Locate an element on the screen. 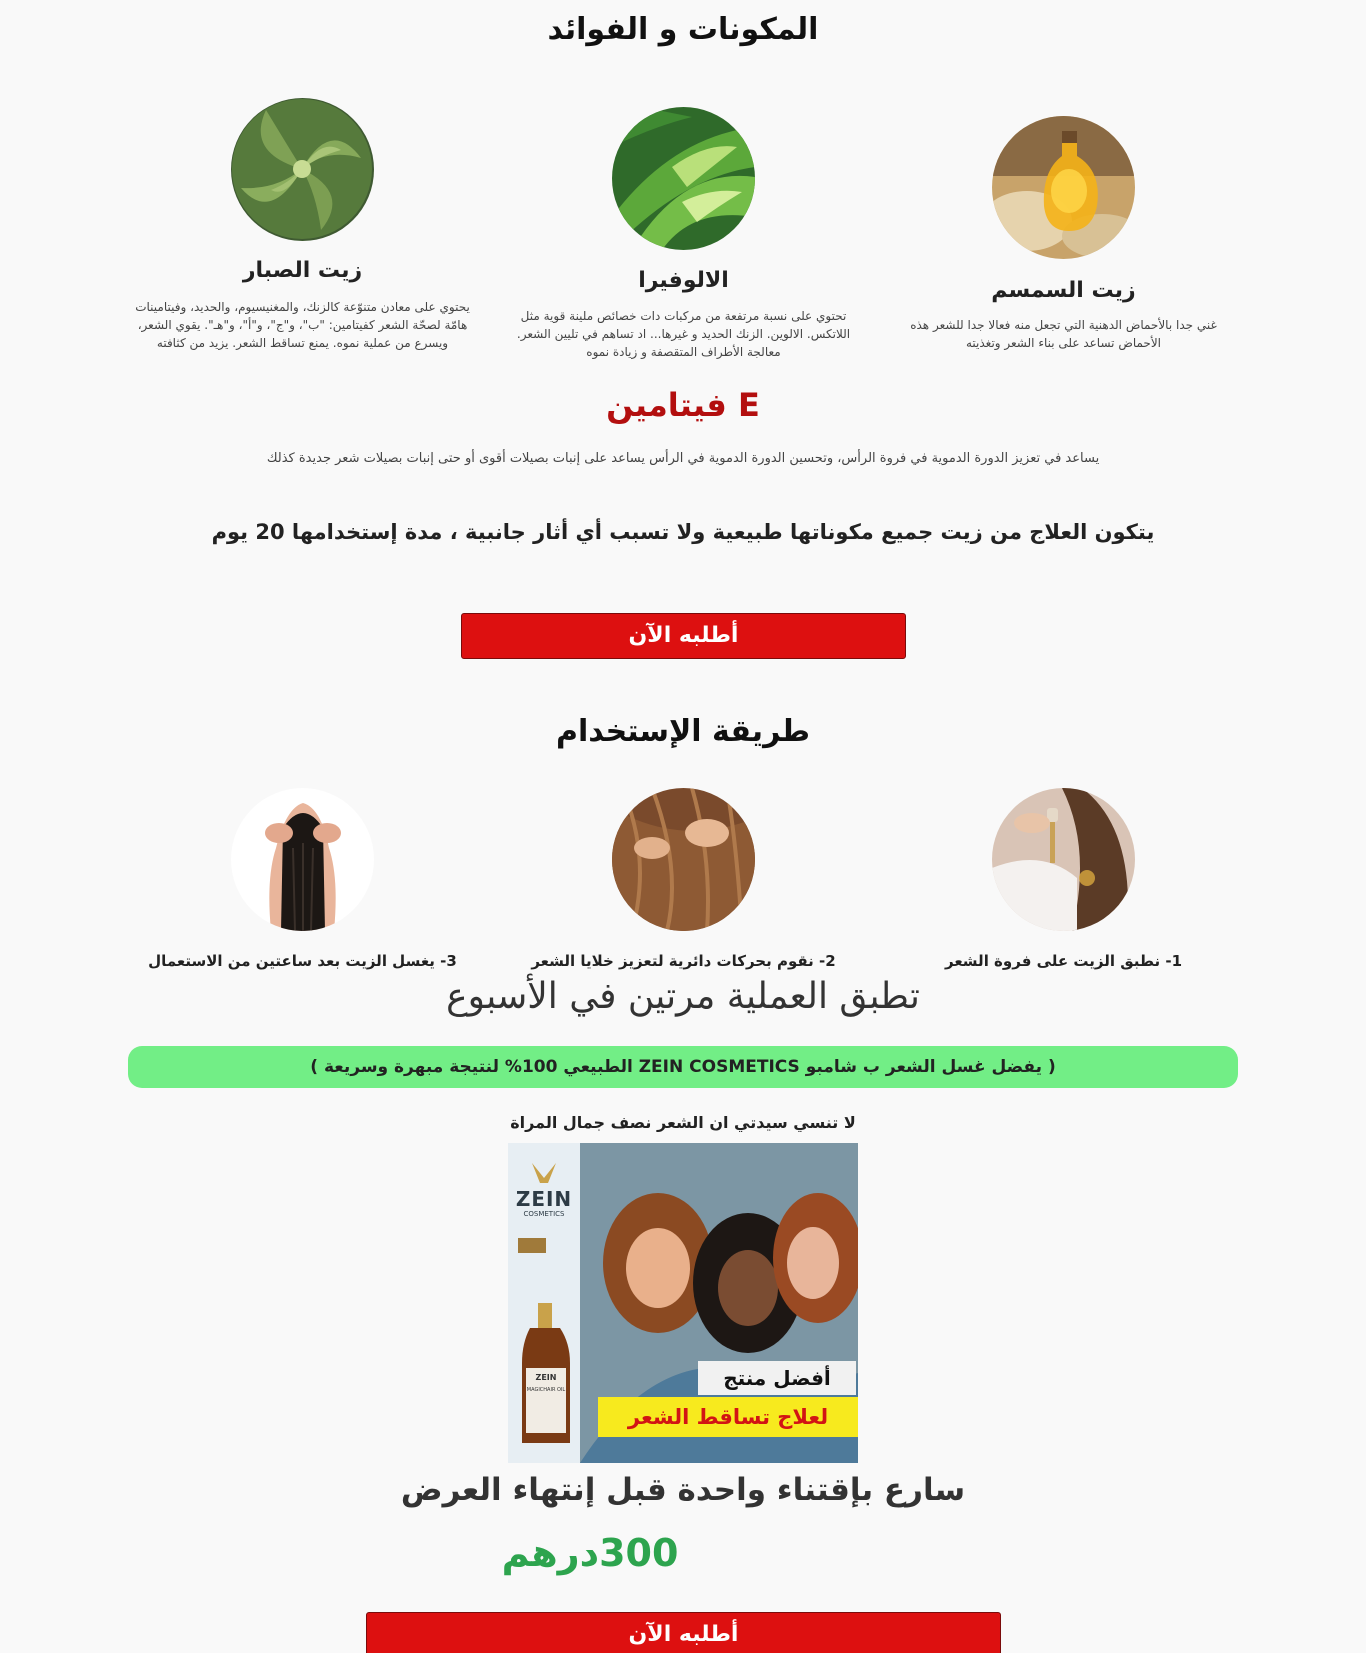 This screenshot has height=1653, width=1366. aloe-vera-image is located at coordinates (683, 178).